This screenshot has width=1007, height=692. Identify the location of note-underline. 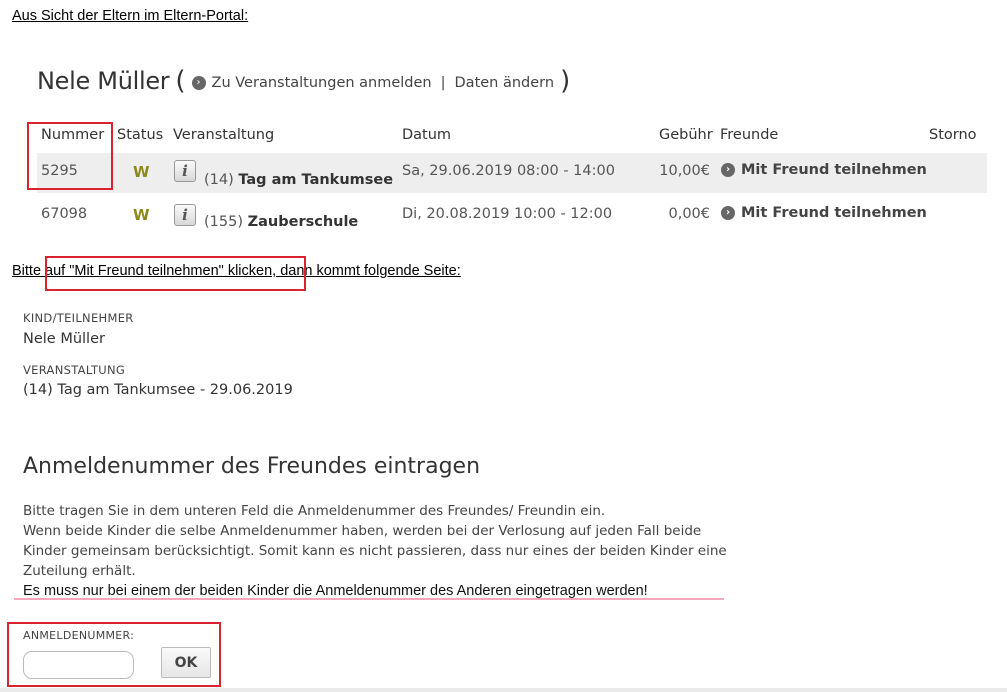
(369, 599).